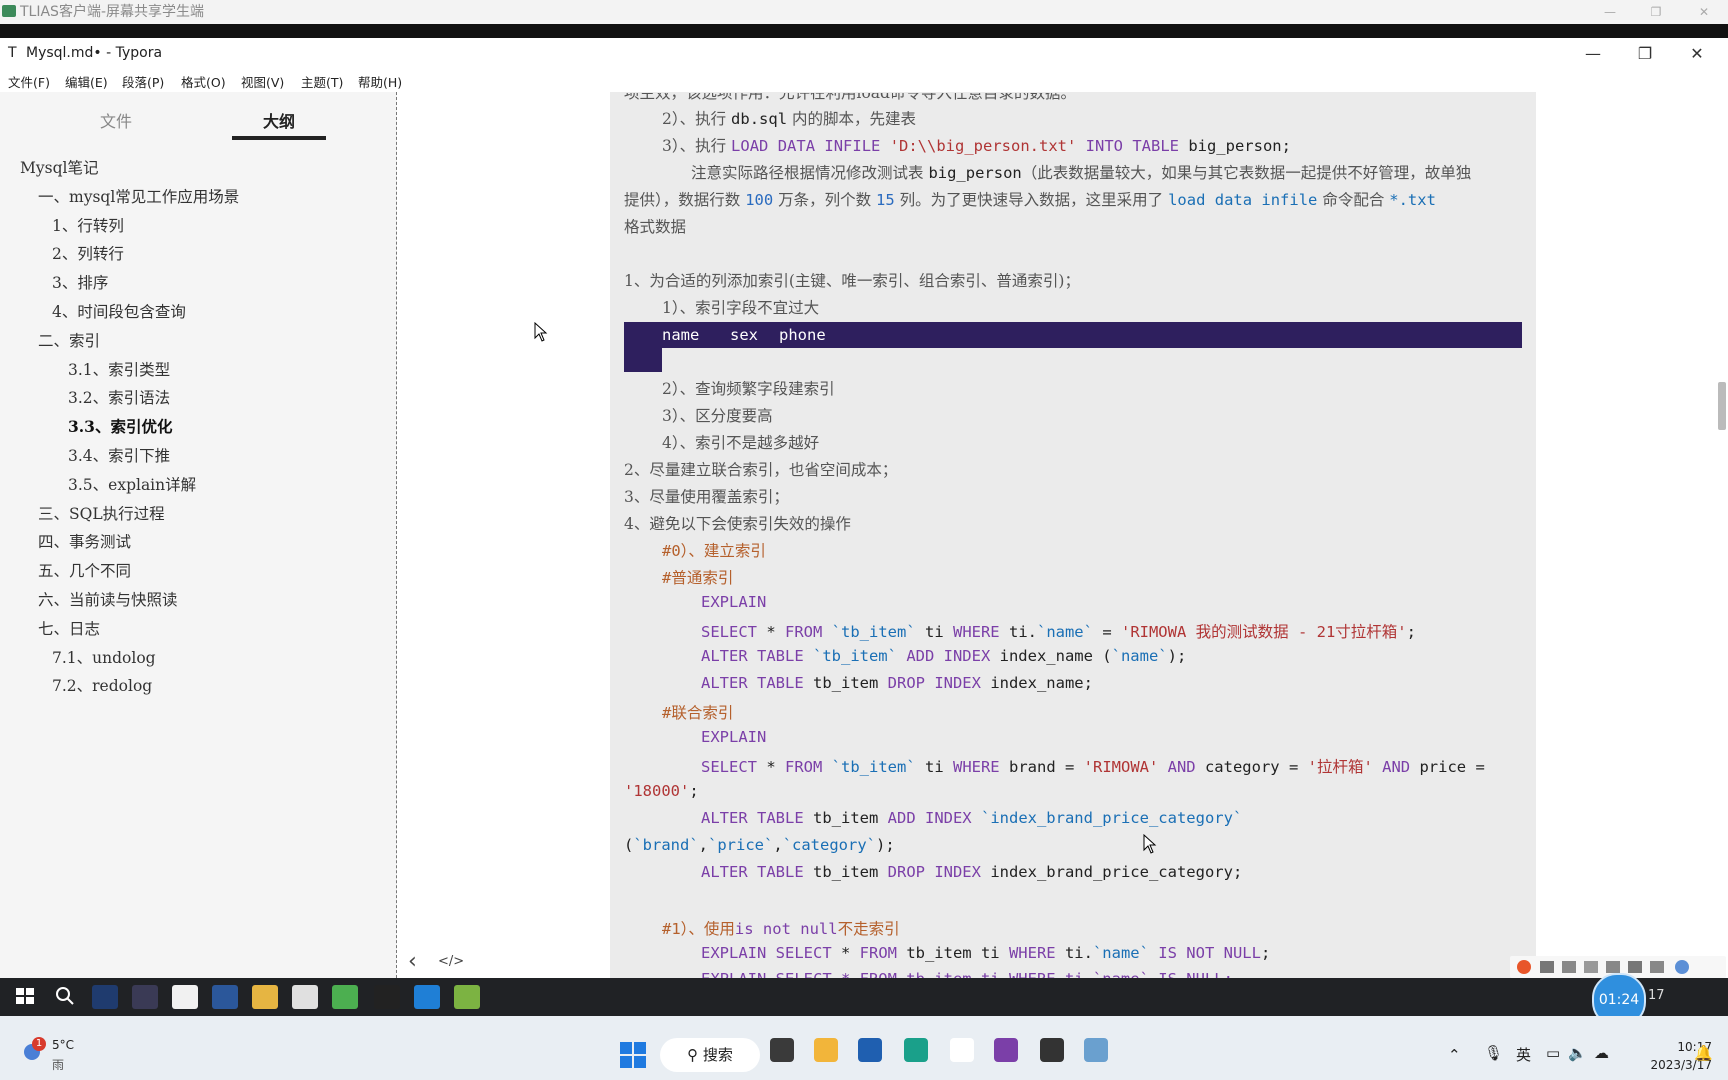 The width and height of the screenshot is (1728, 1080). Describe the element at coordinates (86, 81) in the screenshot. I see `menu-edit: 编辑(E)` at that location.